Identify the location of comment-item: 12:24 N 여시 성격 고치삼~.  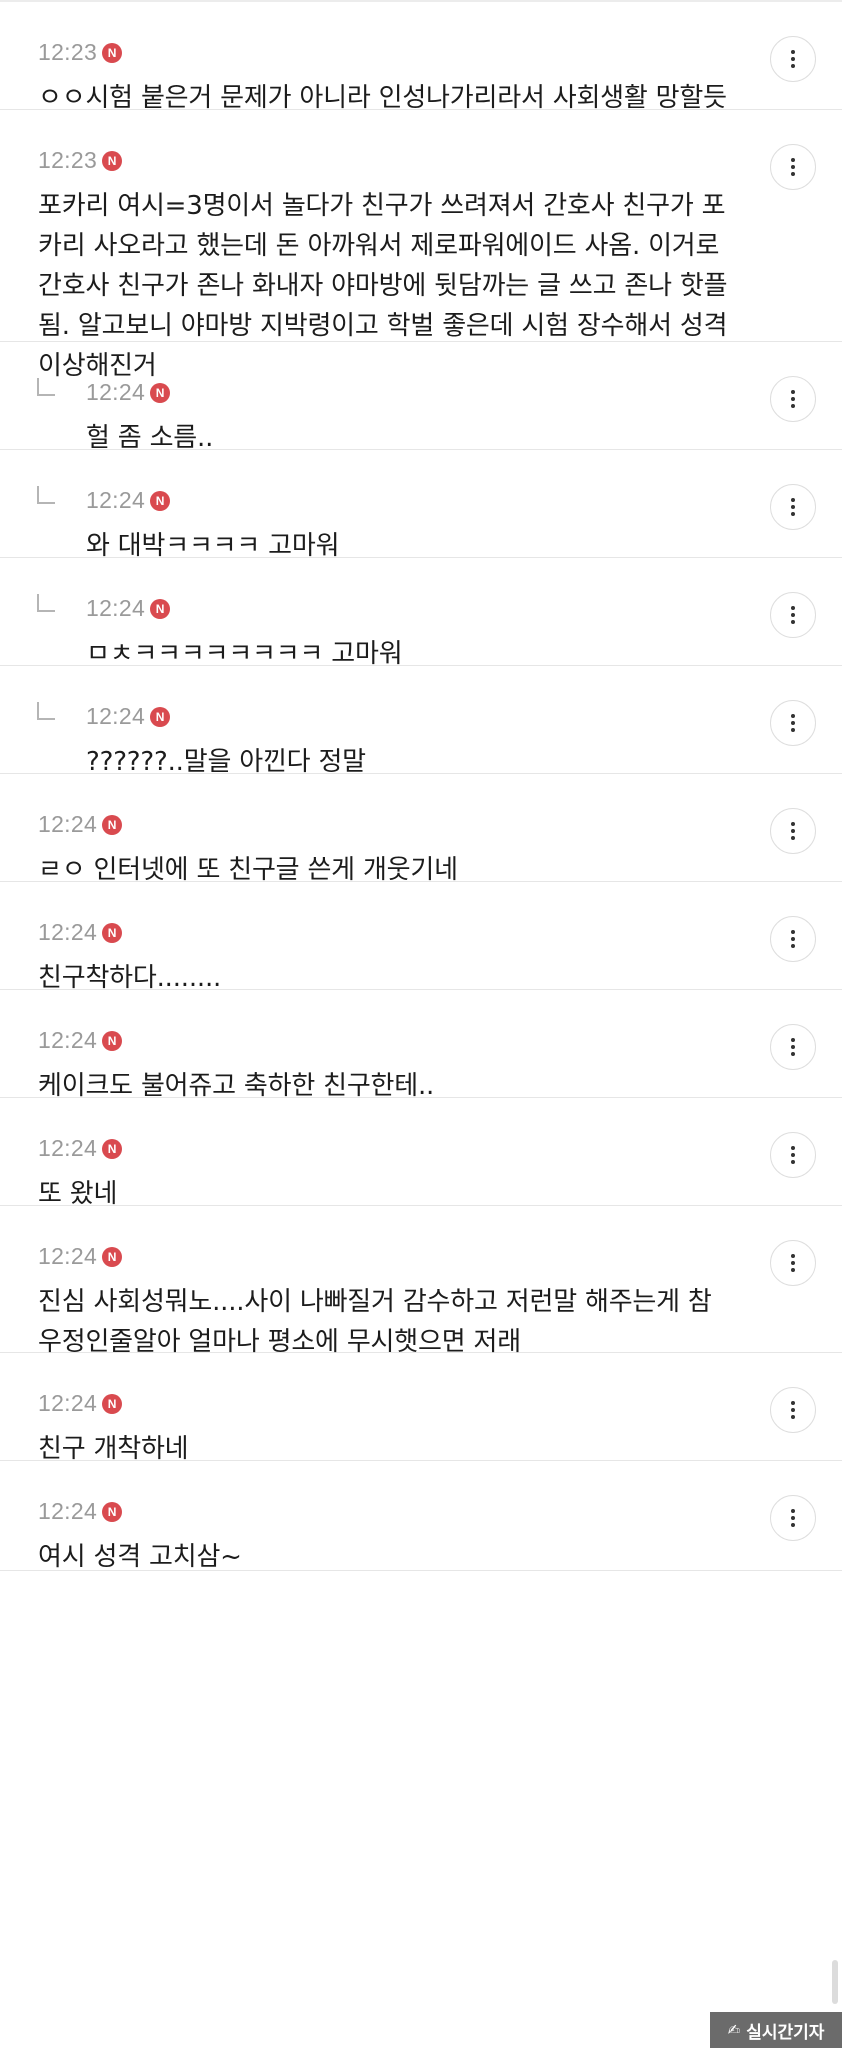
(421, 1516).